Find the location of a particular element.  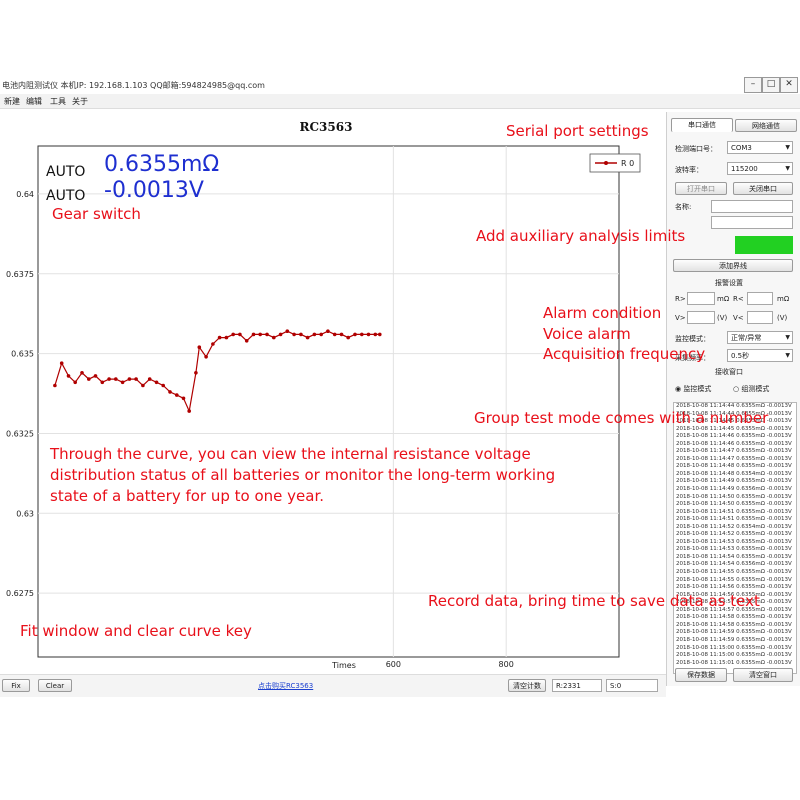

radio-monitor-label: 监控模式 is located at coordinates (697, 389).